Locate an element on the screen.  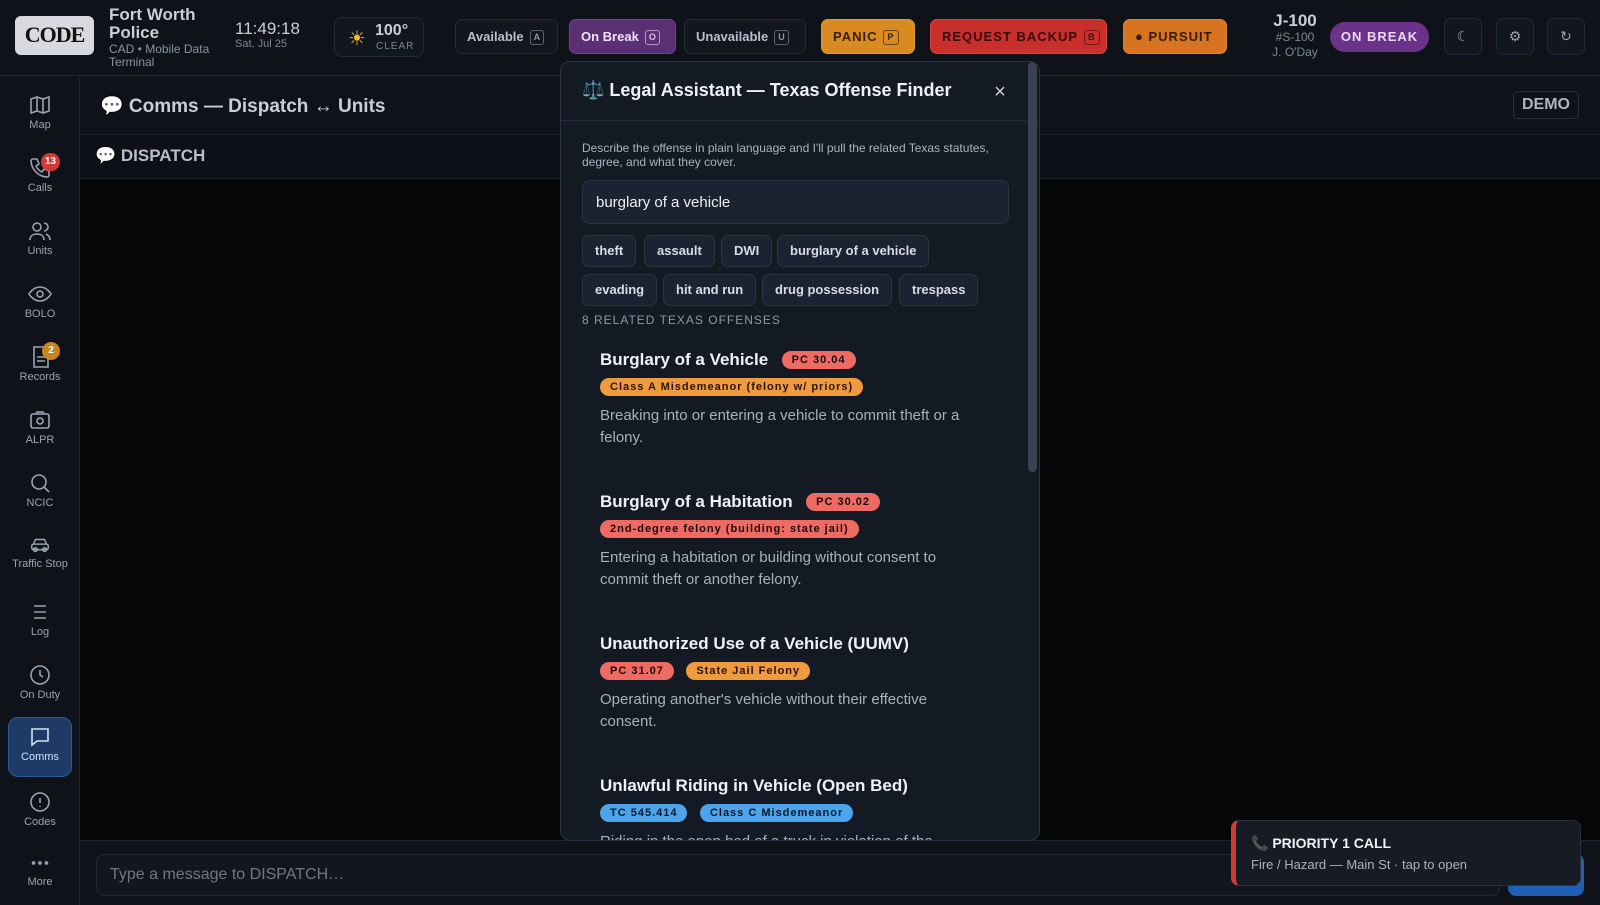
pursuit-button: ● PURSUIT is located at coordinates (1175, 36).